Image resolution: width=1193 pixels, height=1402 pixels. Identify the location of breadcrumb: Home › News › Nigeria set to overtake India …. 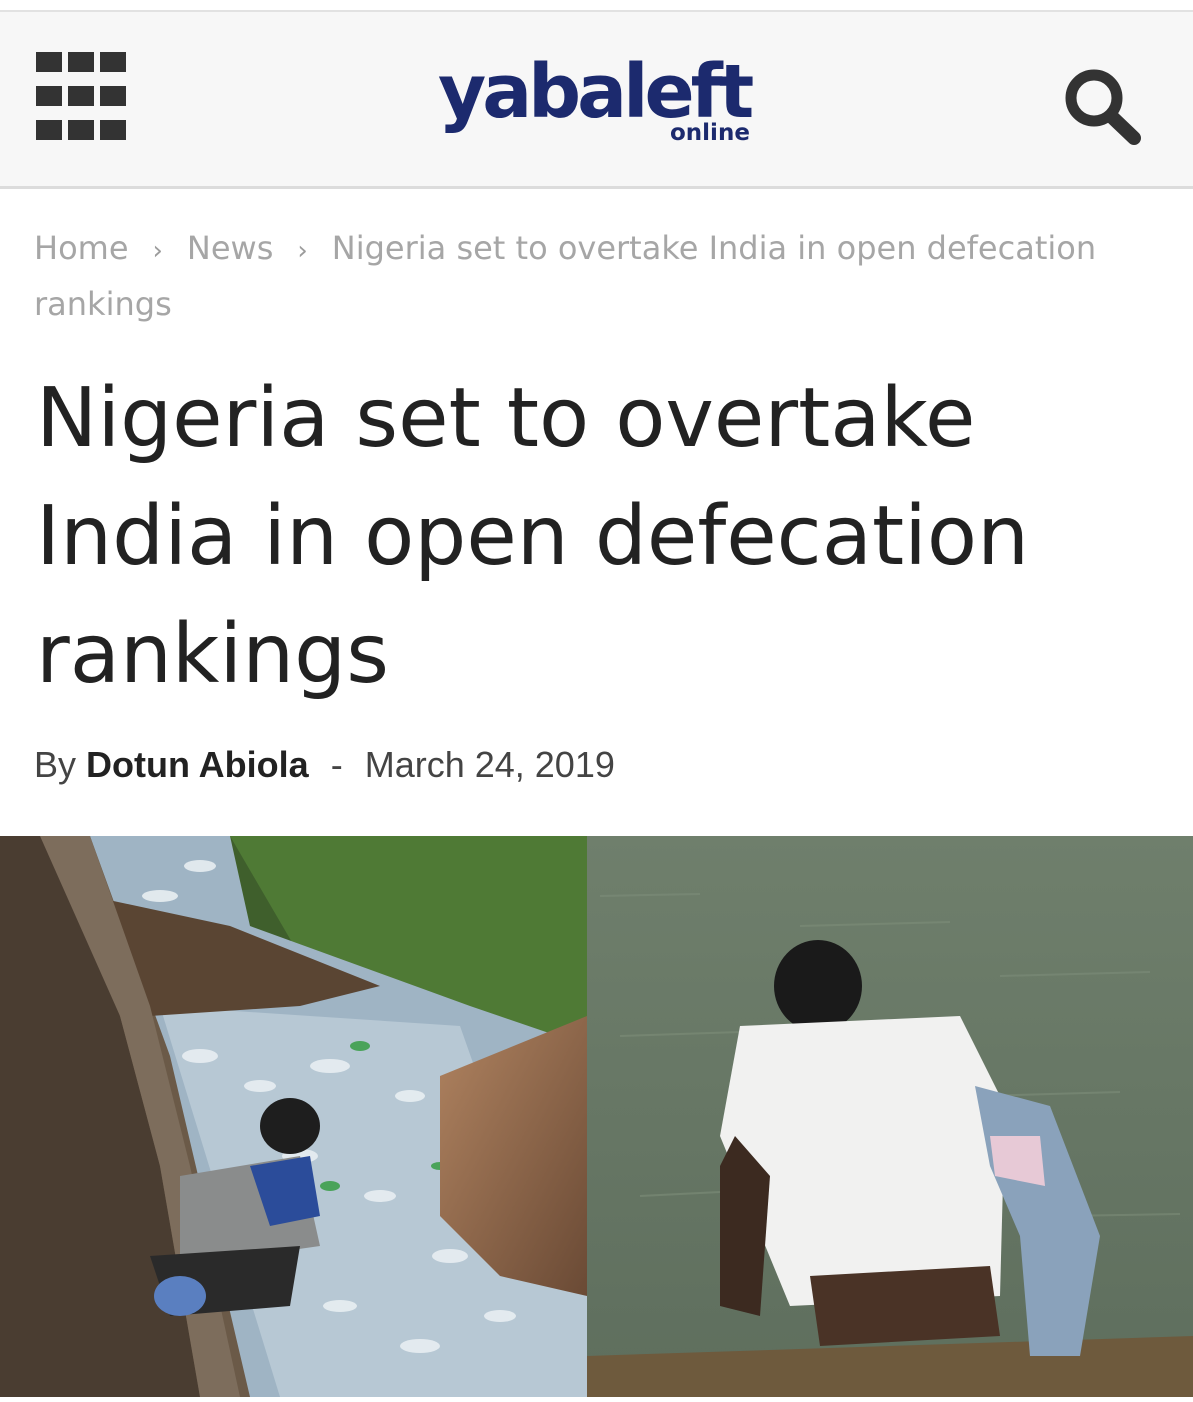
(589, 276).